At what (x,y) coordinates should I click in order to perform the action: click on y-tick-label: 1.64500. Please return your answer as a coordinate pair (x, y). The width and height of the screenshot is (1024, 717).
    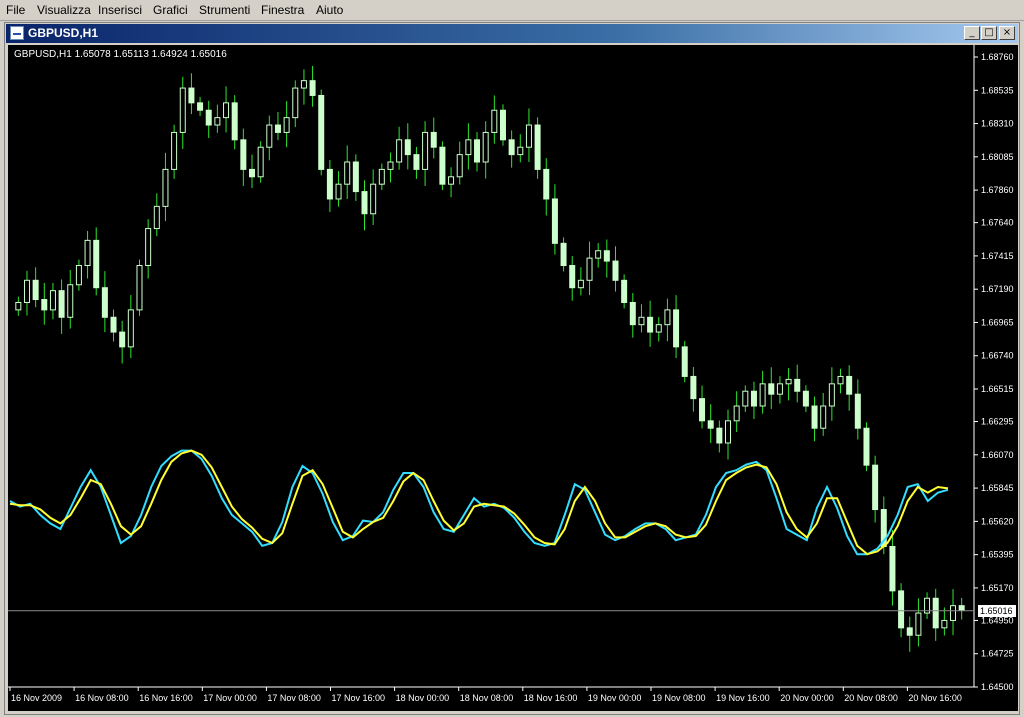
    Looking at the image, I should click on (997, 687).